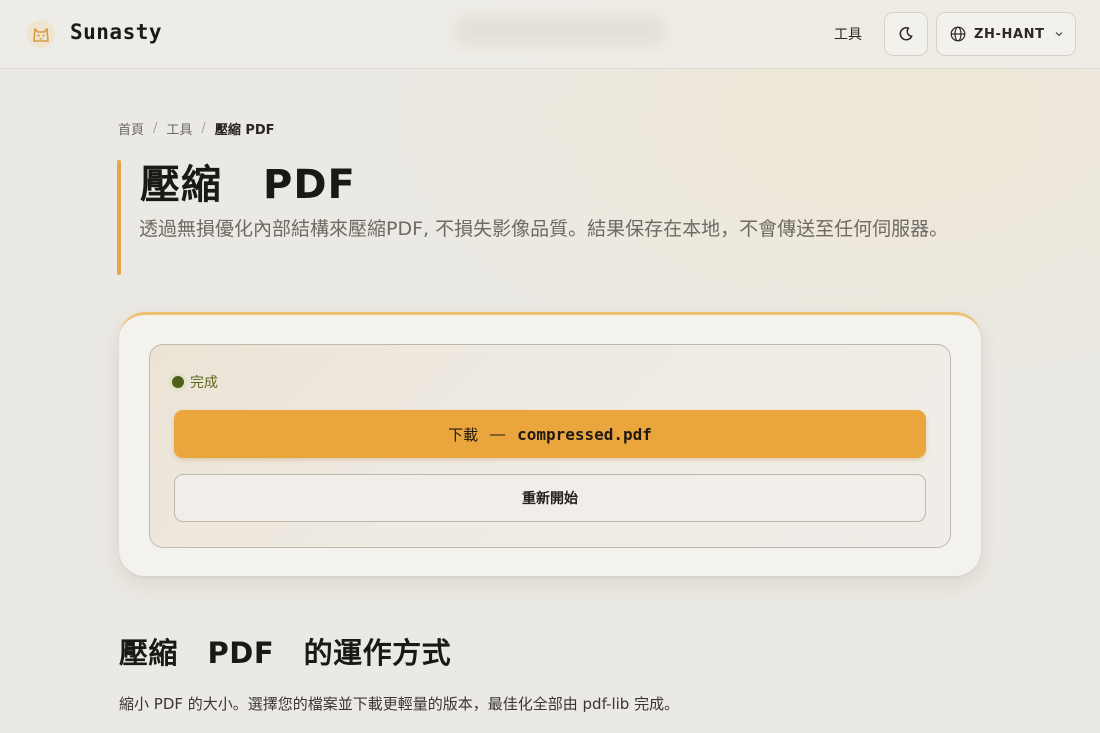 This screenshot has height=733, width=1100. I want to click on breadcrumb-tools: 工具, so click(179, 128).